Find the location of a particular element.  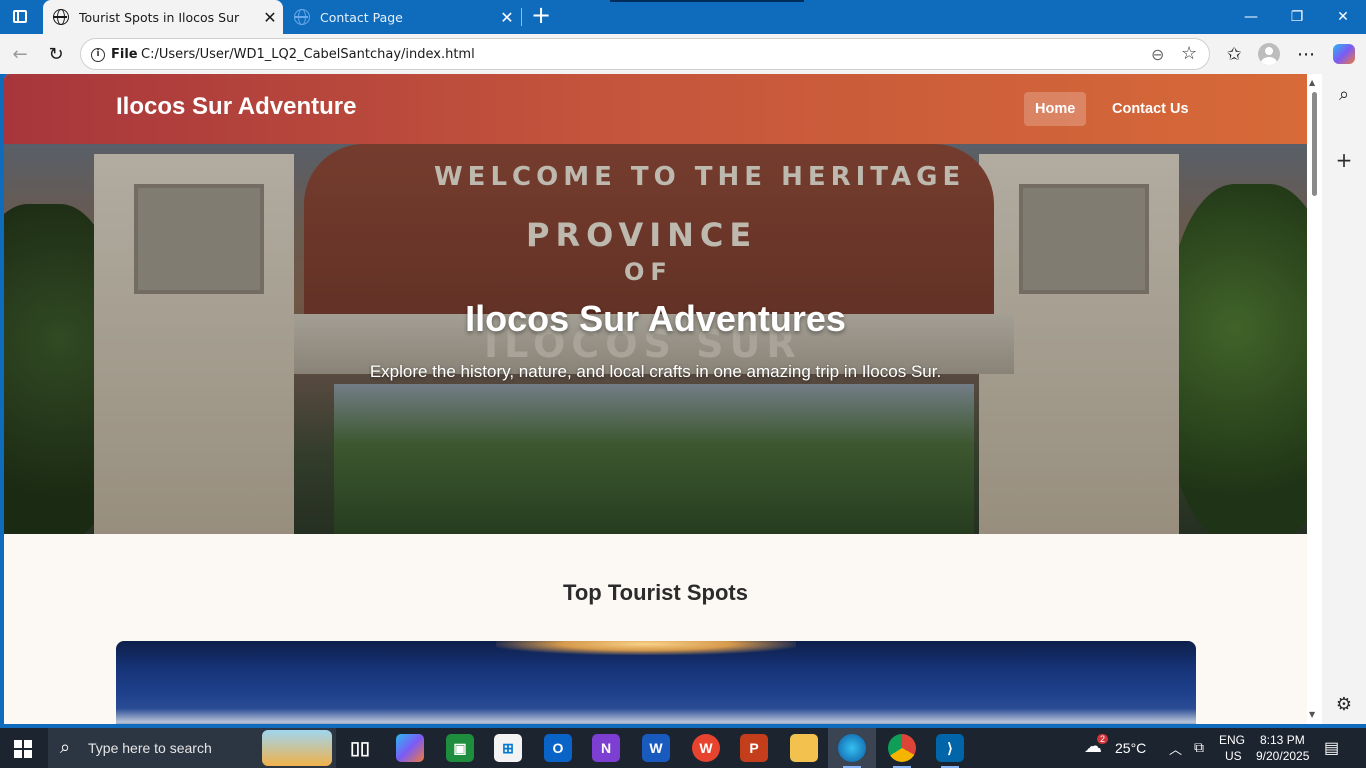

notifications-icon: ▤ is located at coordinates (1331, 748).